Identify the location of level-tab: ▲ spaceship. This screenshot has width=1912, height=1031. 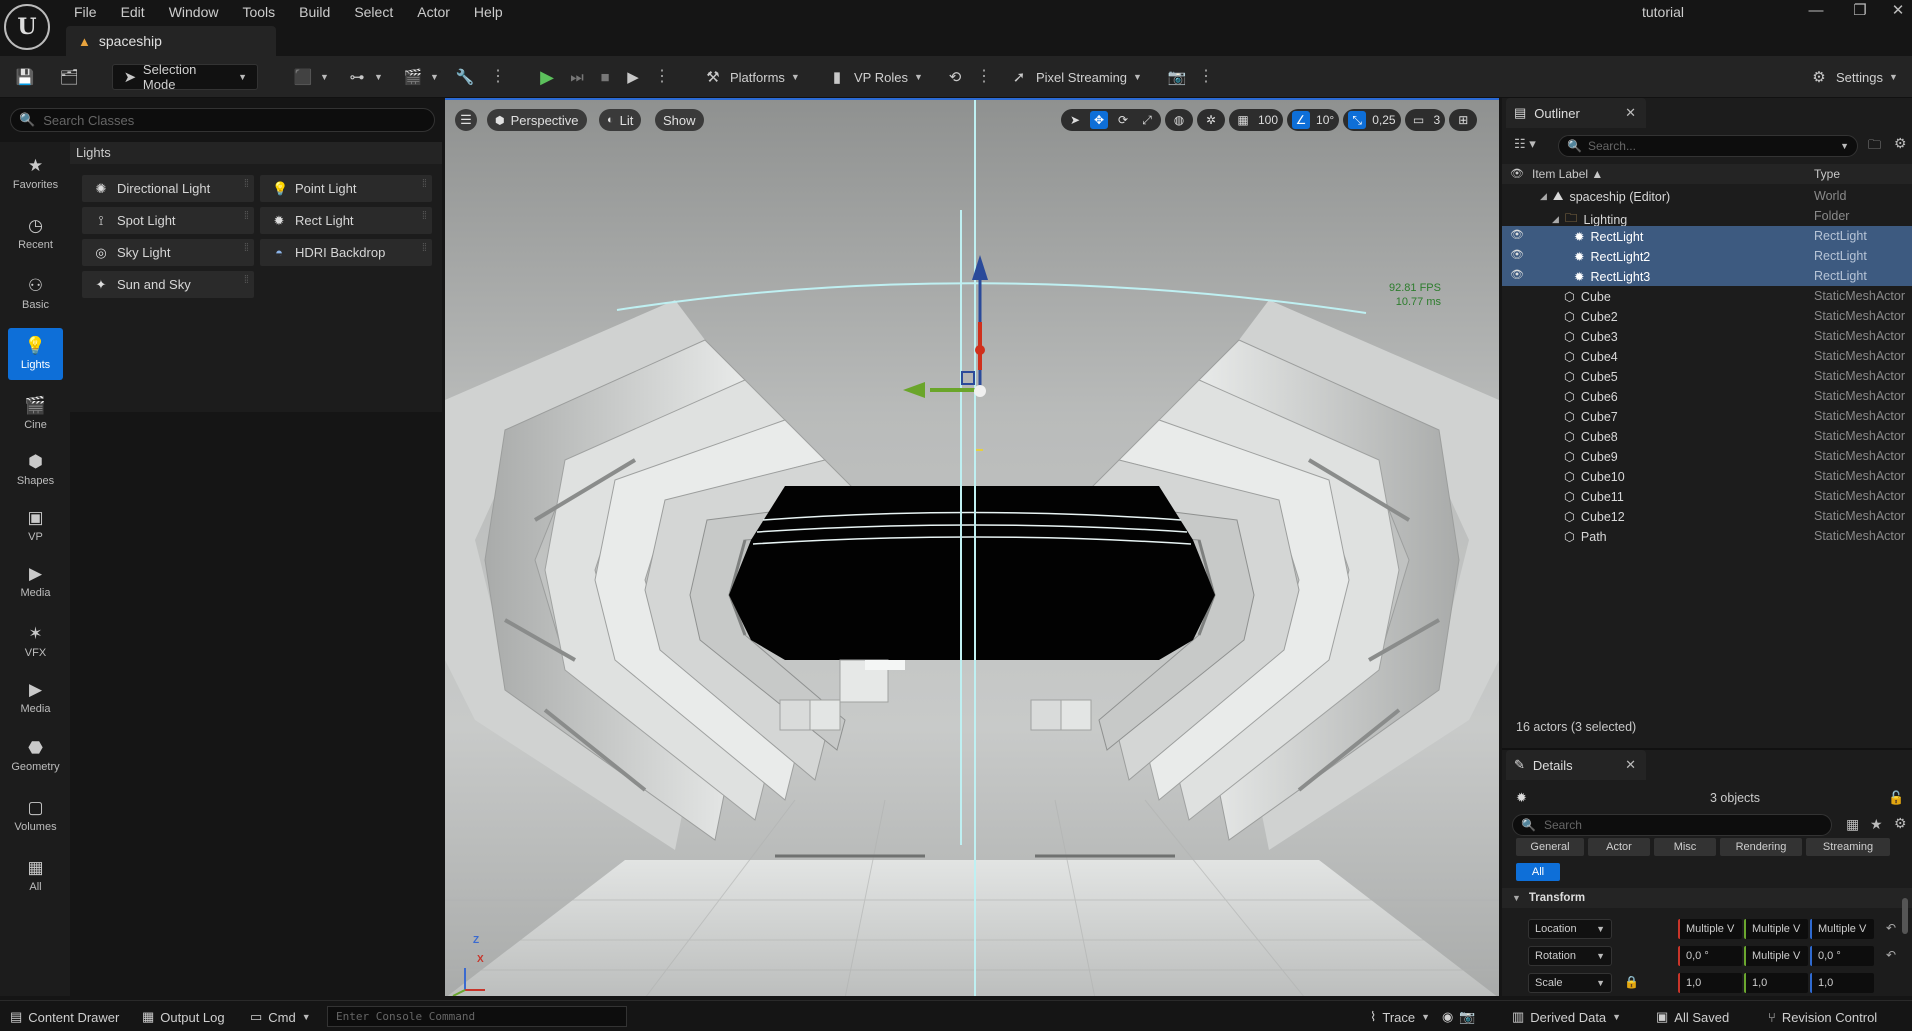
(171, 41).